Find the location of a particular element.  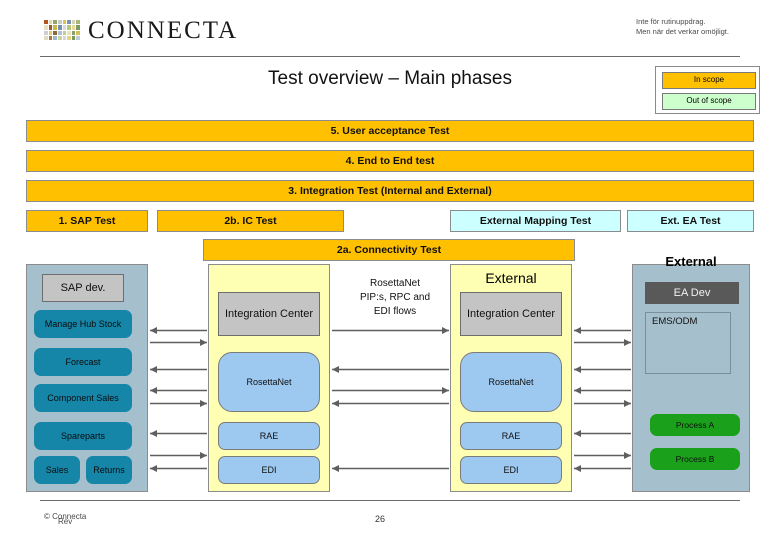

flow-label: RosettaNet PIP:s, RPC and EDI flows is located at coordinates (395, 298).